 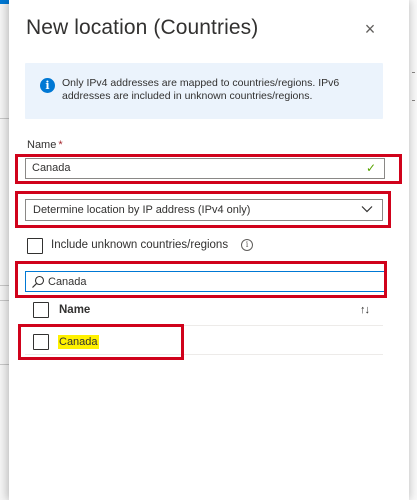 I want to click on background-right-strip, so click(x=413, y=250).